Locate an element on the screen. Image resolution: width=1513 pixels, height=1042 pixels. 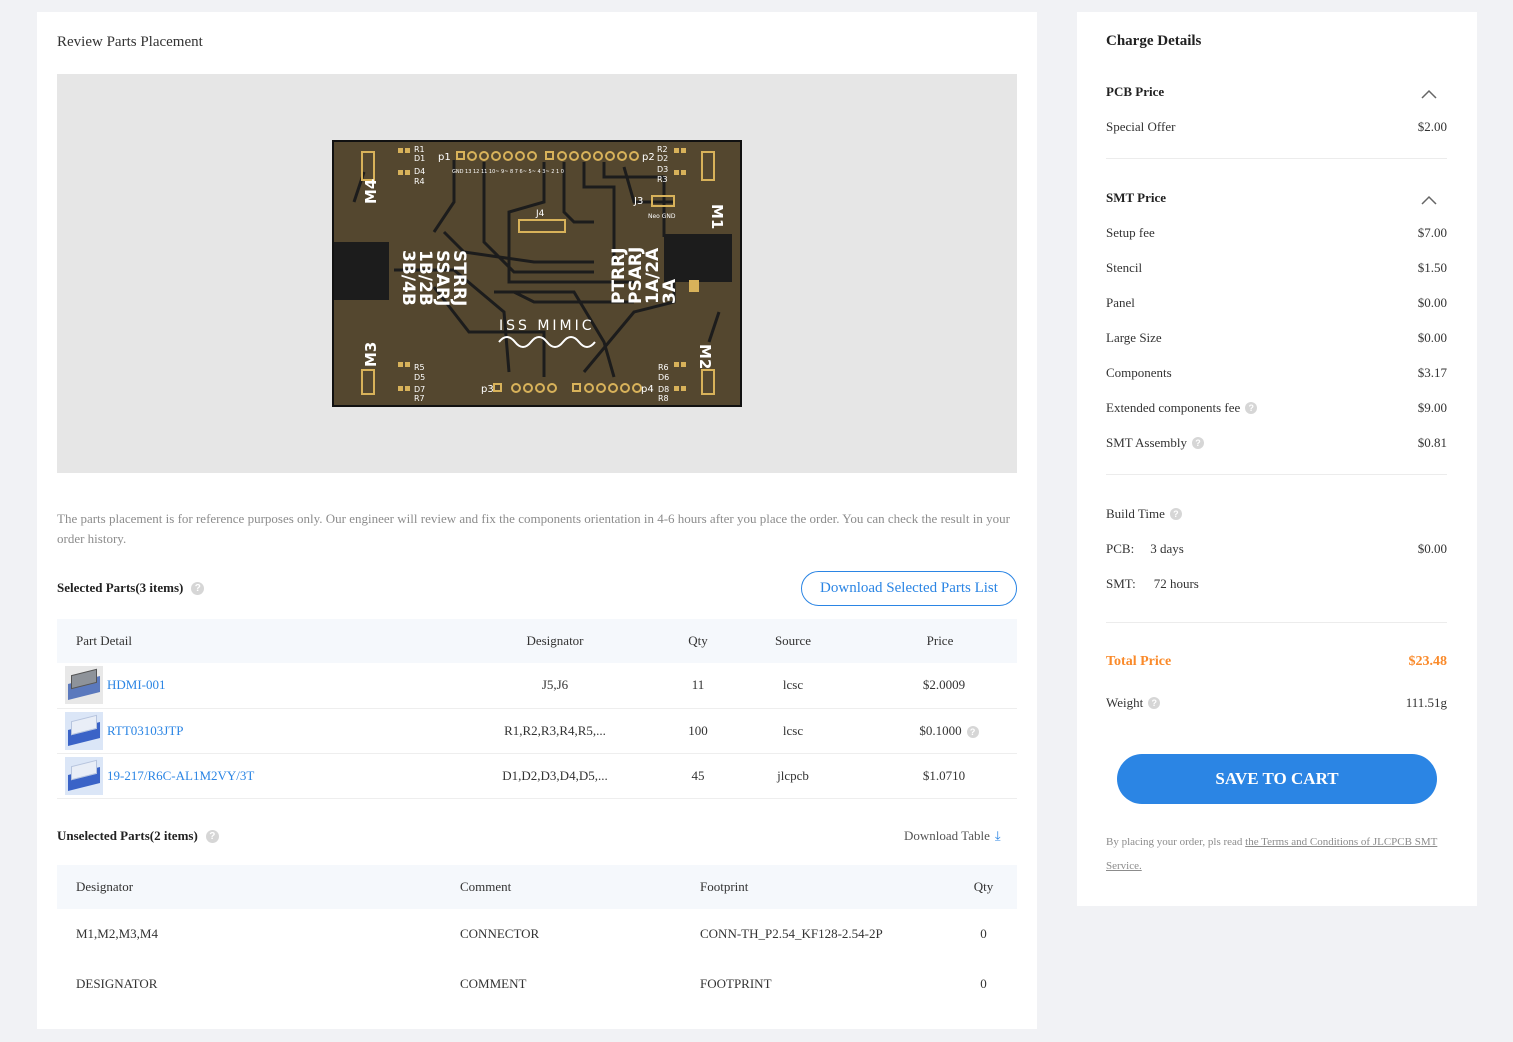
build-time-row: Build Time? is located at coordinates (1276, 514).